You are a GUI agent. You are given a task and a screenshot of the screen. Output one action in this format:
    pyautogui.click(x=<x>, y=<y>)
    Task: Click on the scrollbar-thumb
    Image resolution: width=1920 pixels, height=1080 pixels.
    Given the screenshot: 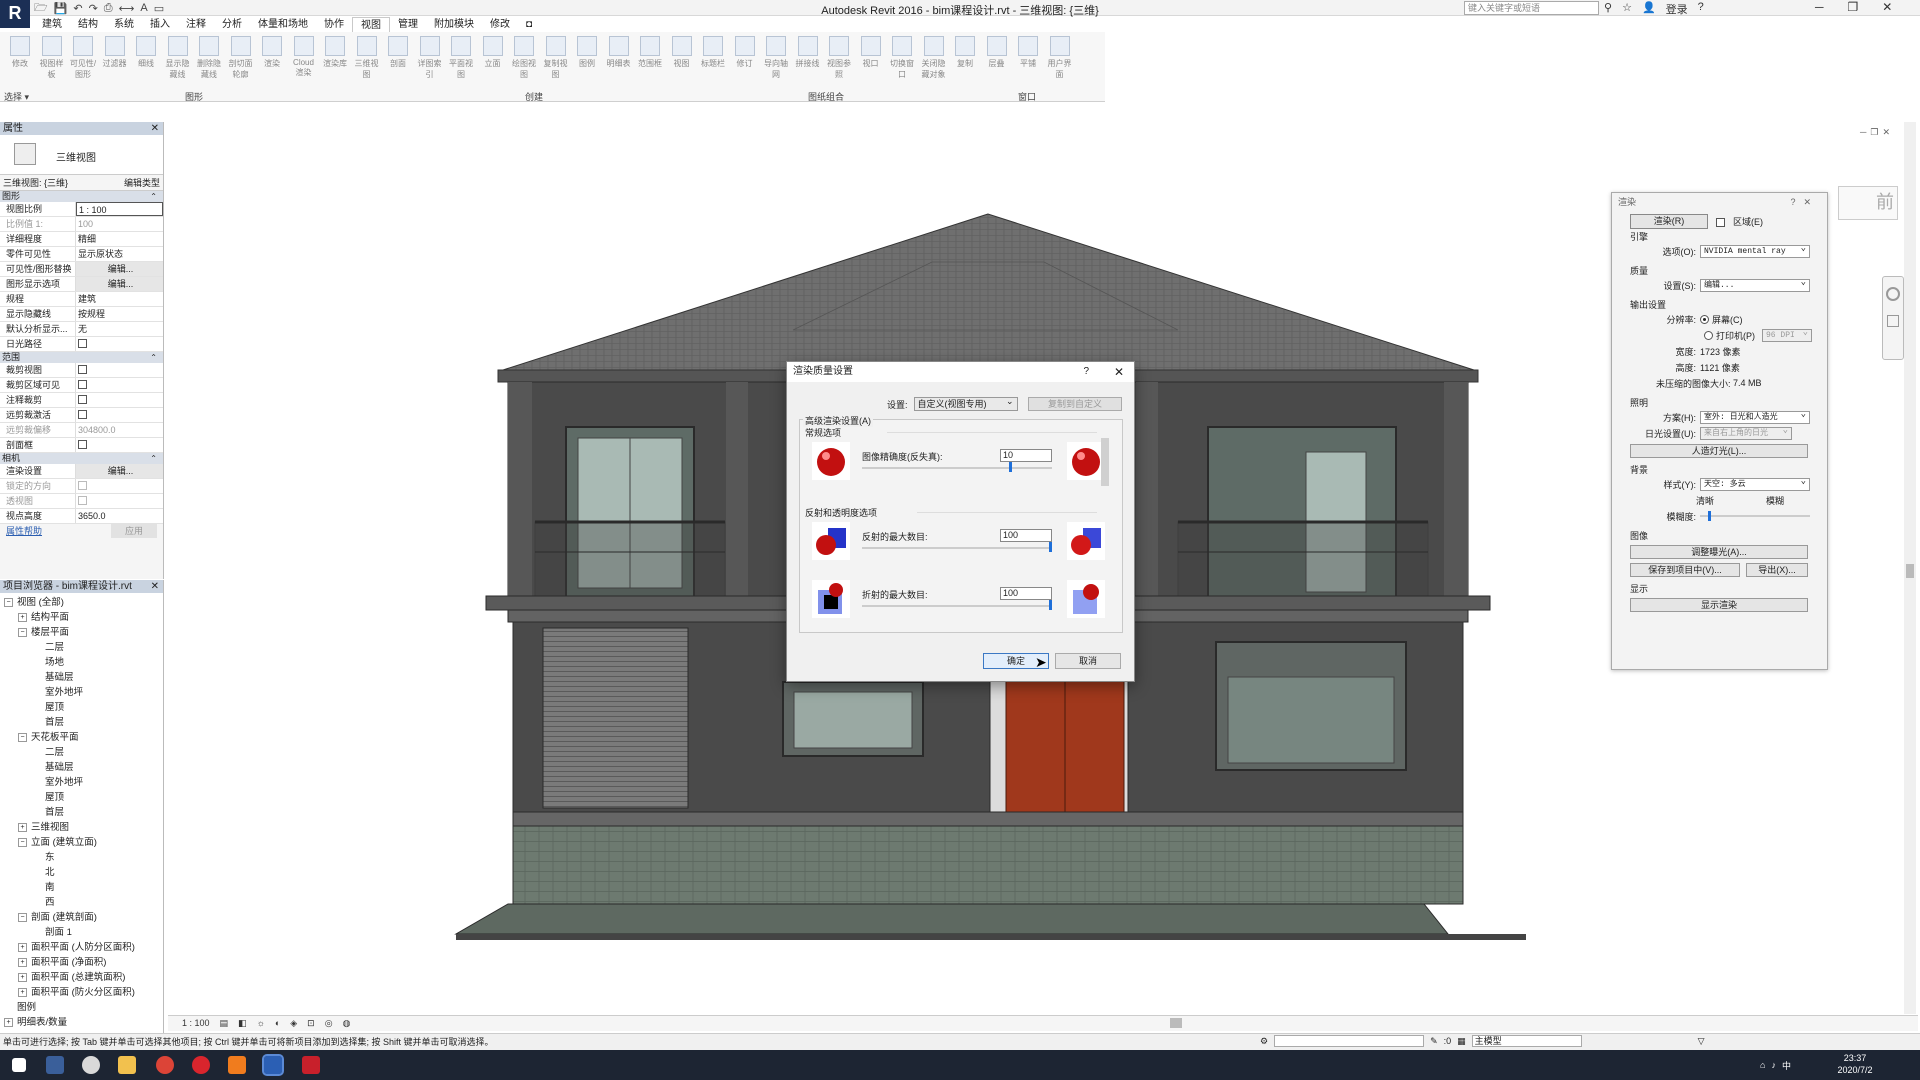 What is the action you would take?
    pyautogui.click(x=1910, y=571)
    